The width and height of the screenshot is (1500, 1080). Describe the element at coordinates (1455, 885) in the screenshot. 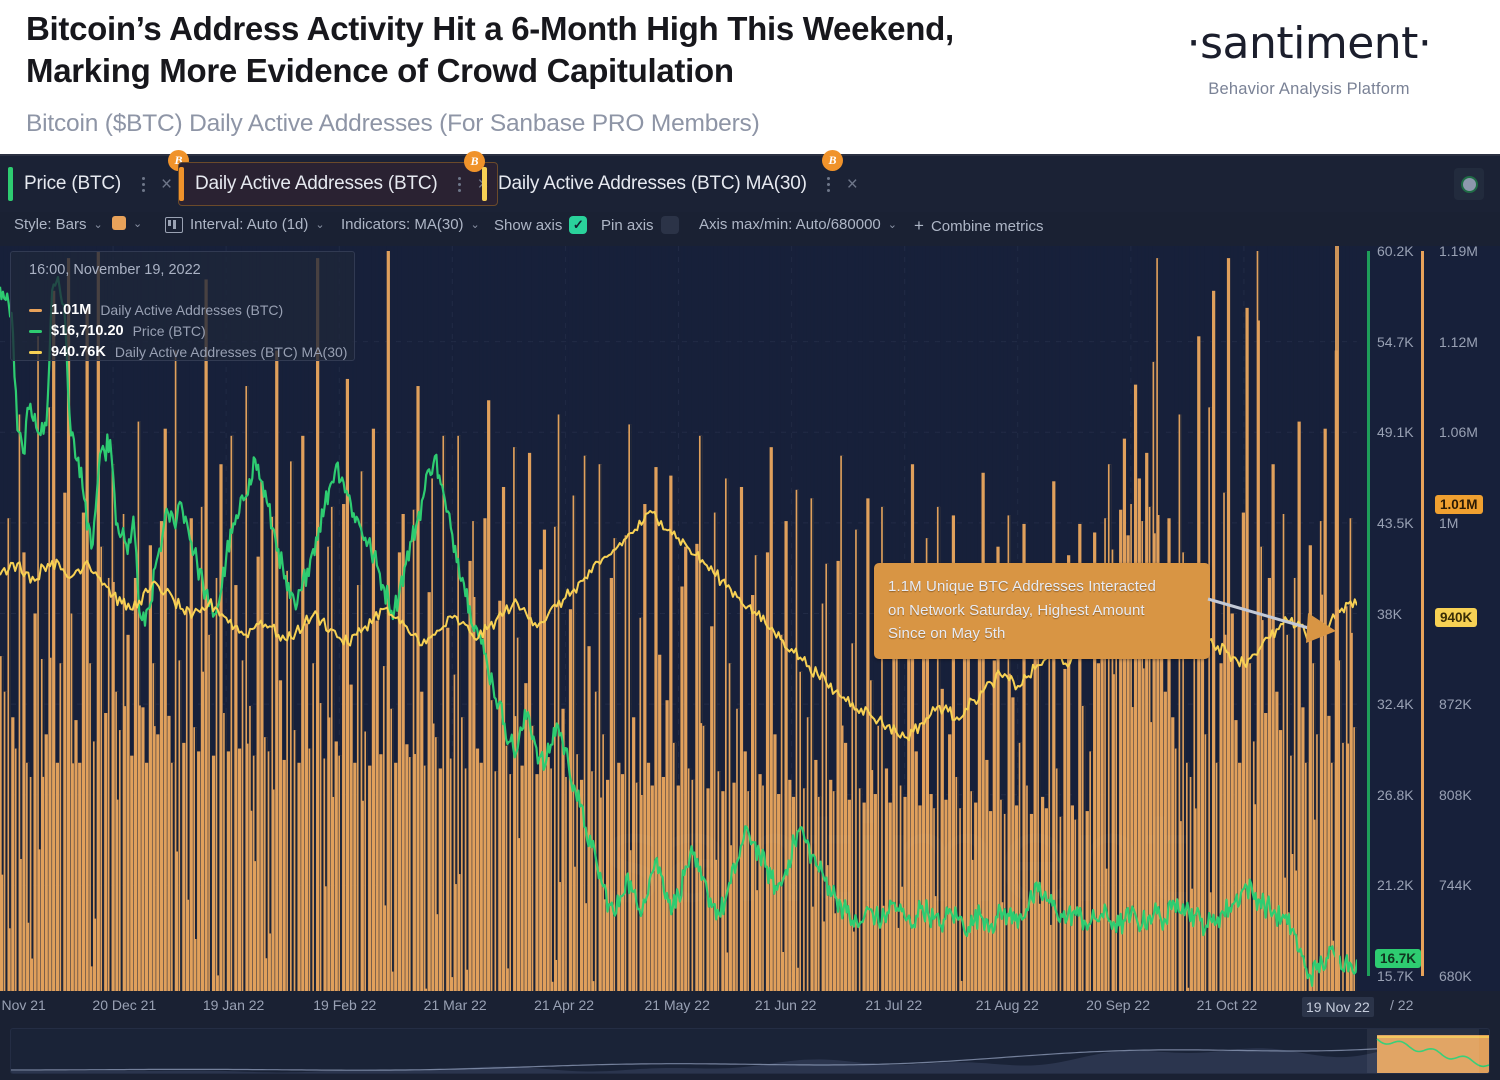

I see `axis-tick-label: 744K` at that location.